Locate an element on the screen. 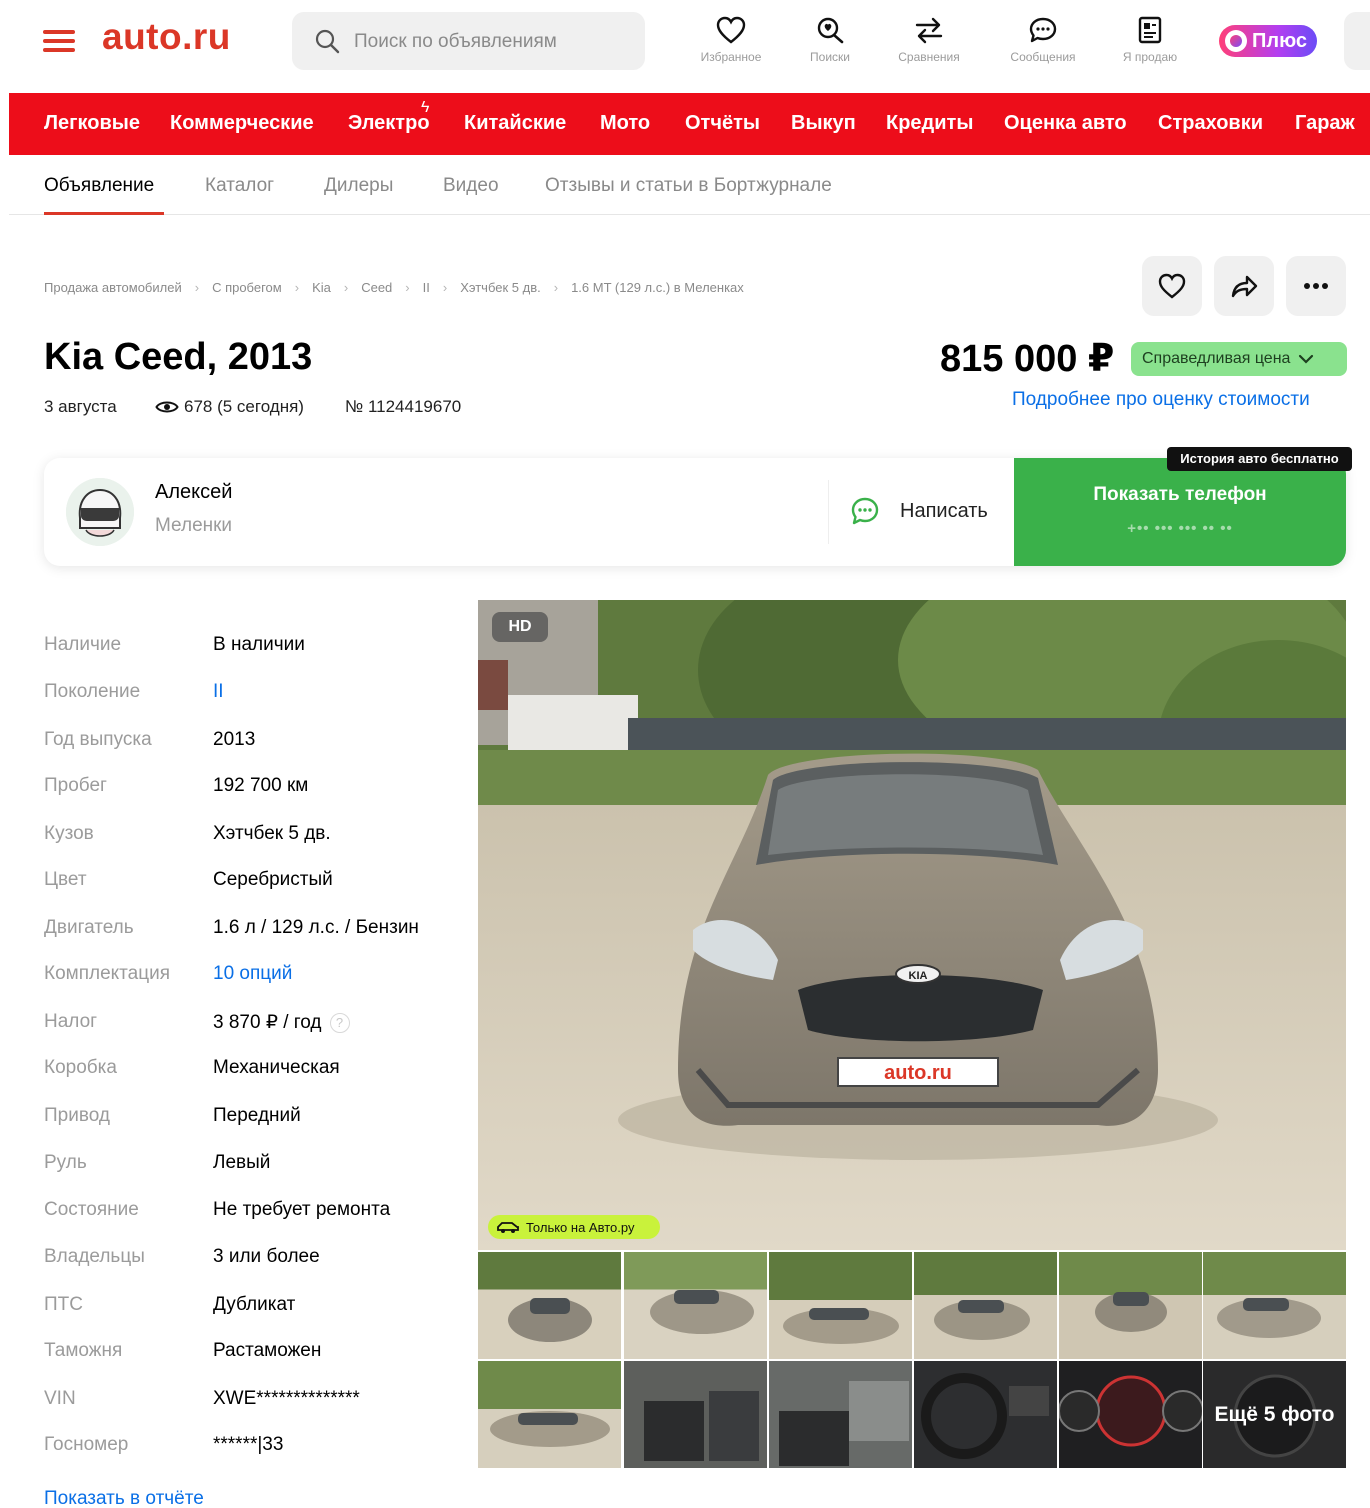 This screenshot has width=1370, height=1508. category-buyout: Выкуп is located at coordinates (823, 123).